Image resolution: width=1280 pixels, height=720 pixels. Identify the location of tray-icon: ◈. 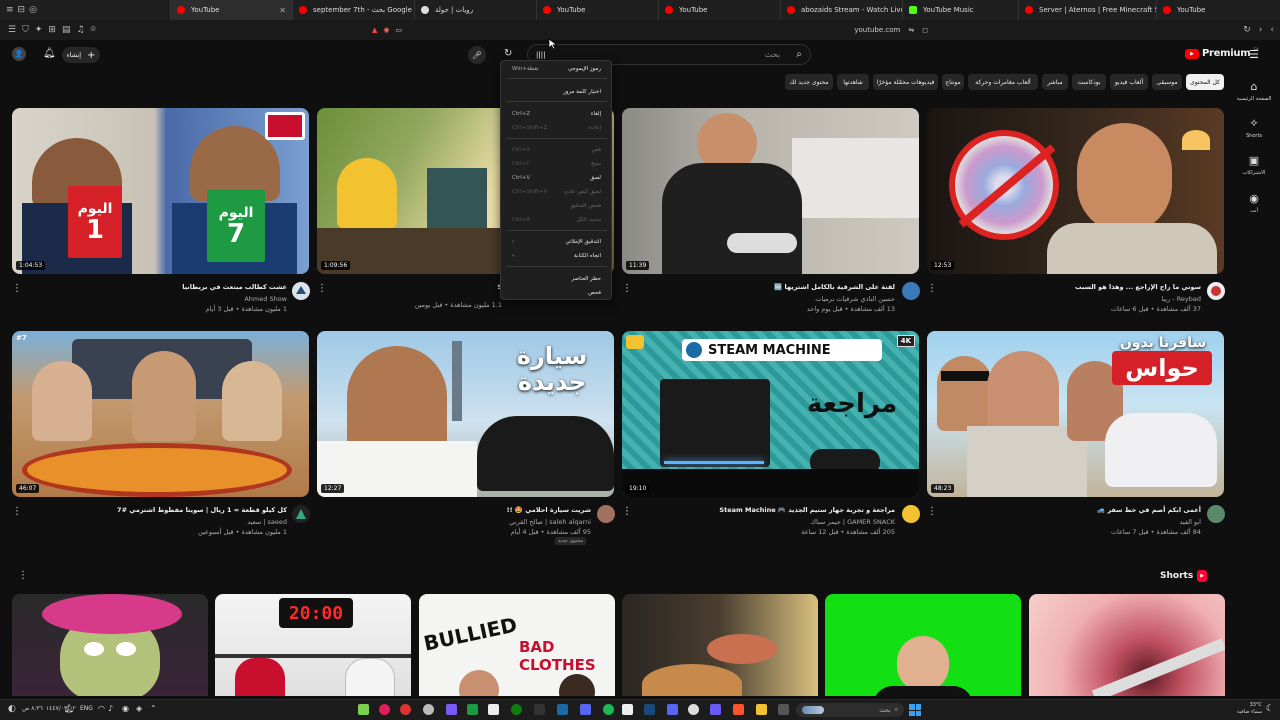
(139, 708).